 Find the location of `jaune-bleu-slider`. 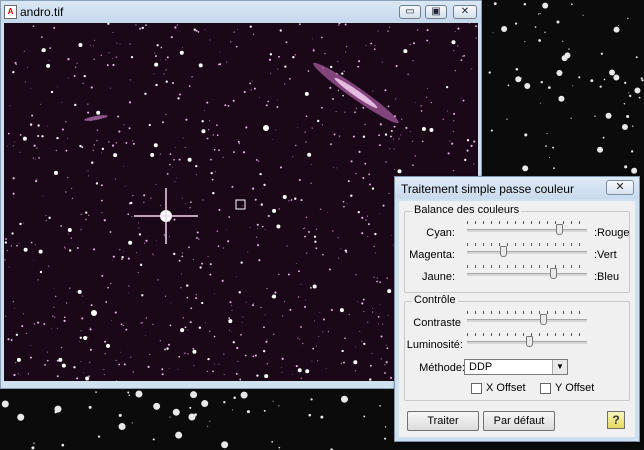

jaune-bleu-slider is located at coordinates (527, 272).